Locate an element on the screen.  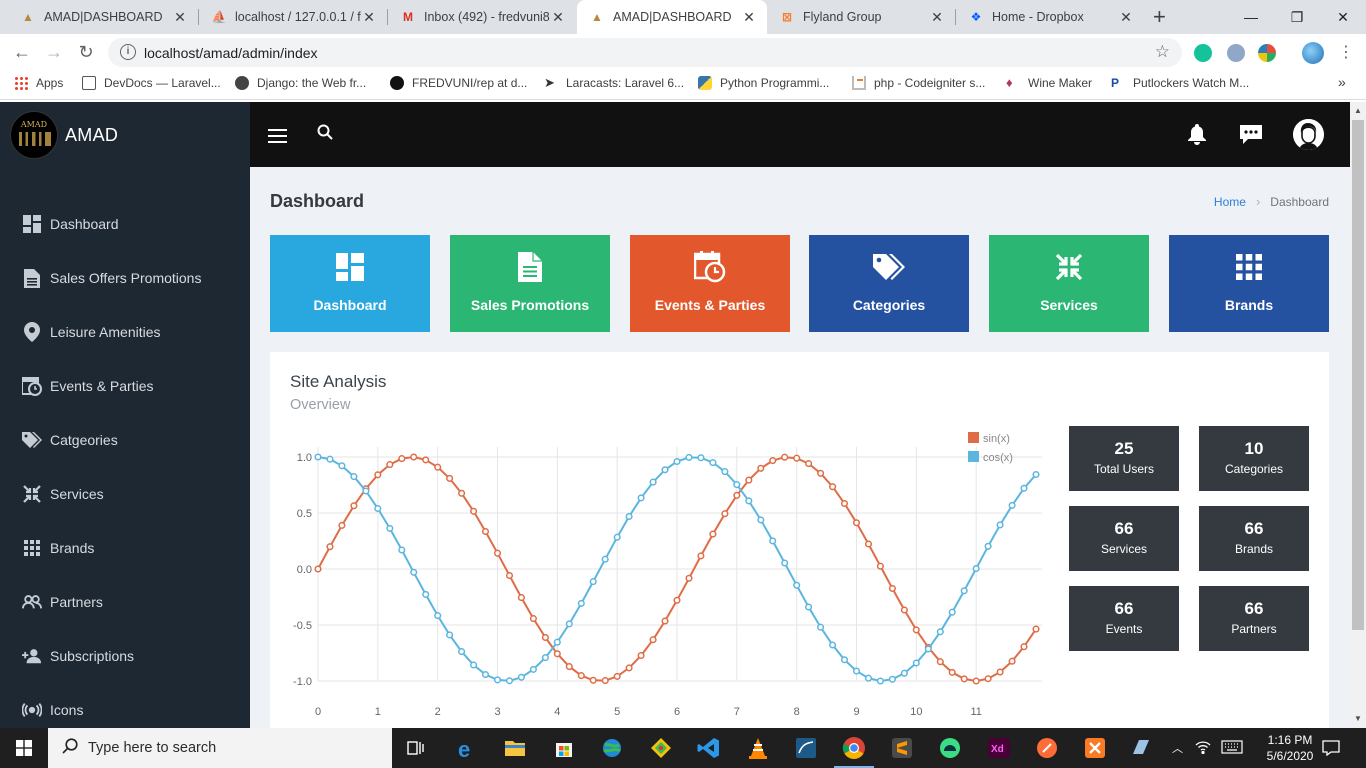
sidebar-item-subscriptions: Subscriptions is located at coordinates (125, 656).